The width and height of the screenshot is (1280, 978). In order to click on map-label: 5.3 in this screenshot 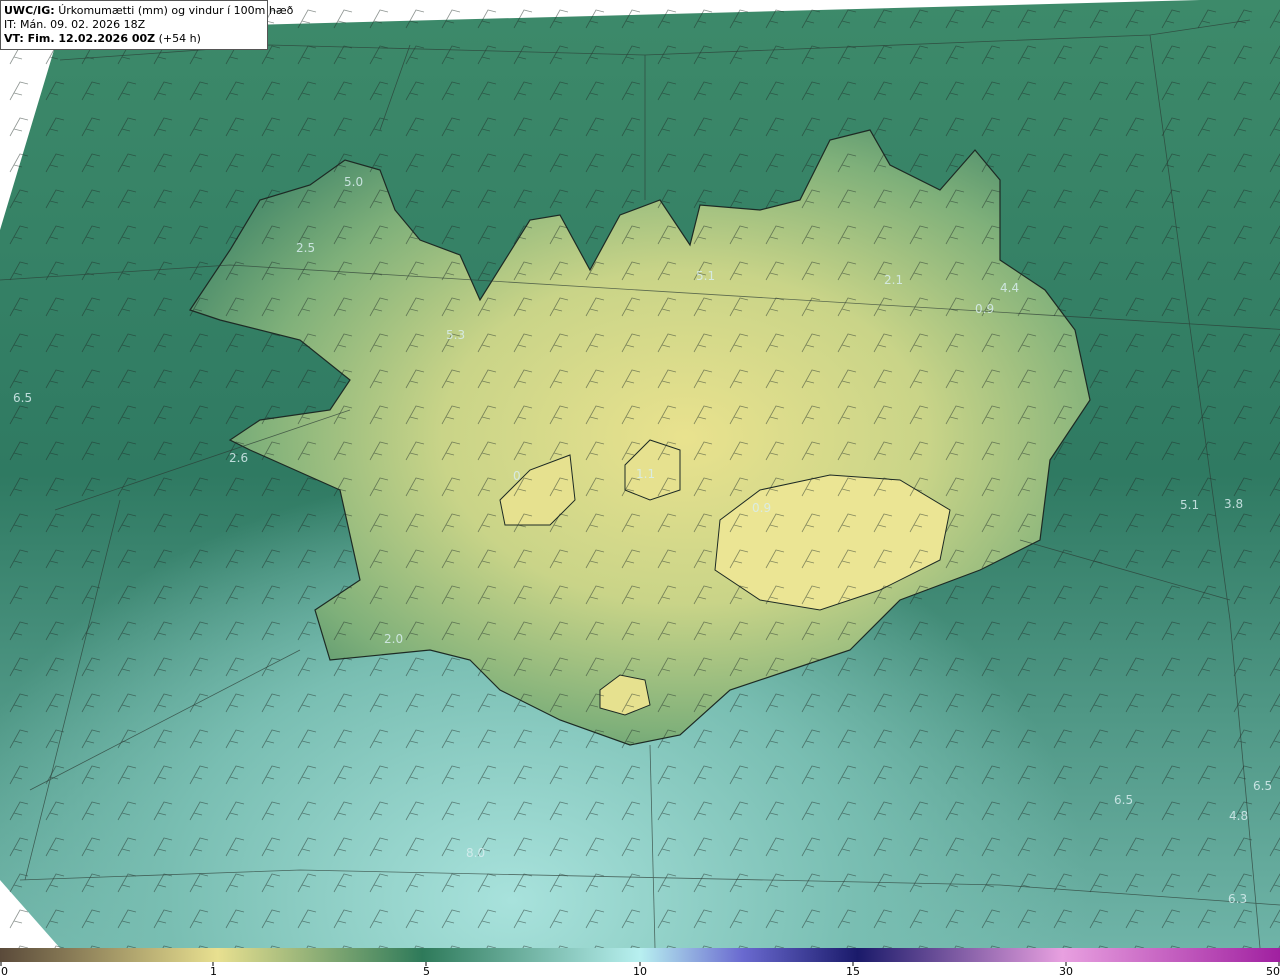, I will do `click(455, 335)`.